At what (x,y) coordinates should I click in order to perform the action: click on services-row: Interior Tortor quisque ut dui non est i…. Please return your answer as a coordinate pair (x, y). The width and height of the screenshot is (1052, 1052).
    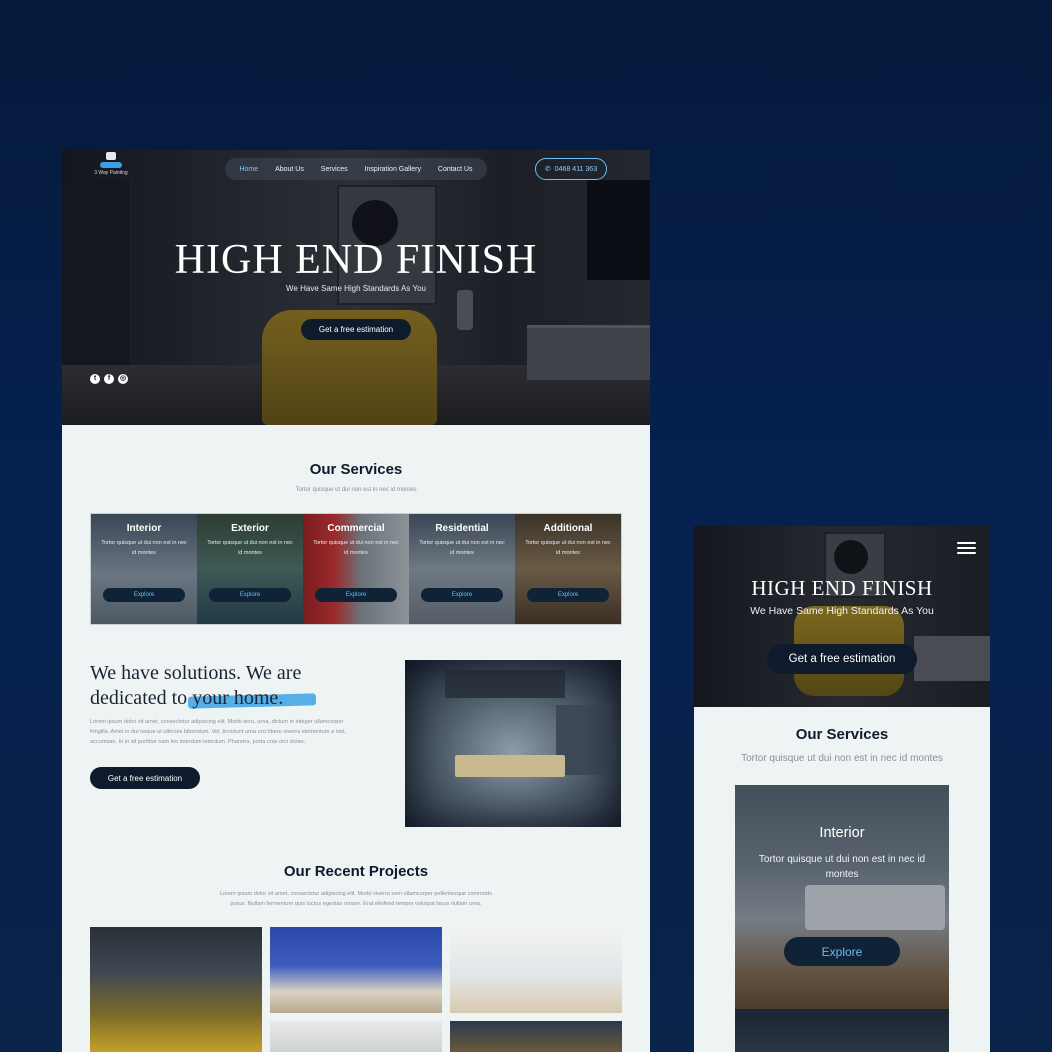
    Looking at the image, I should click on (356, 569).